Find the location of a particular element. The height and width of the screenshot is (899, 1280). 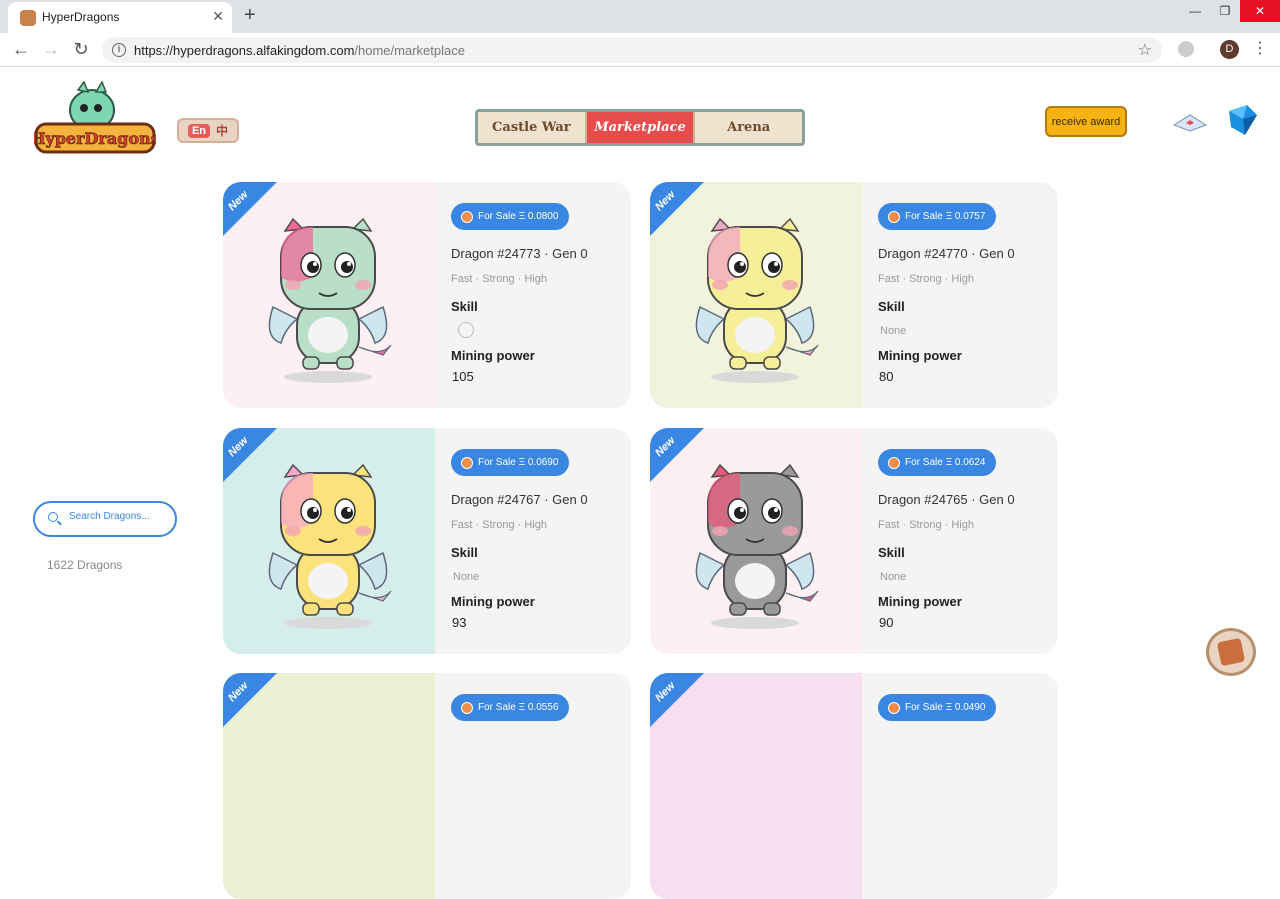

sale-price: For Sale Ξ 0.0624 is located at coordinates (945, 462).